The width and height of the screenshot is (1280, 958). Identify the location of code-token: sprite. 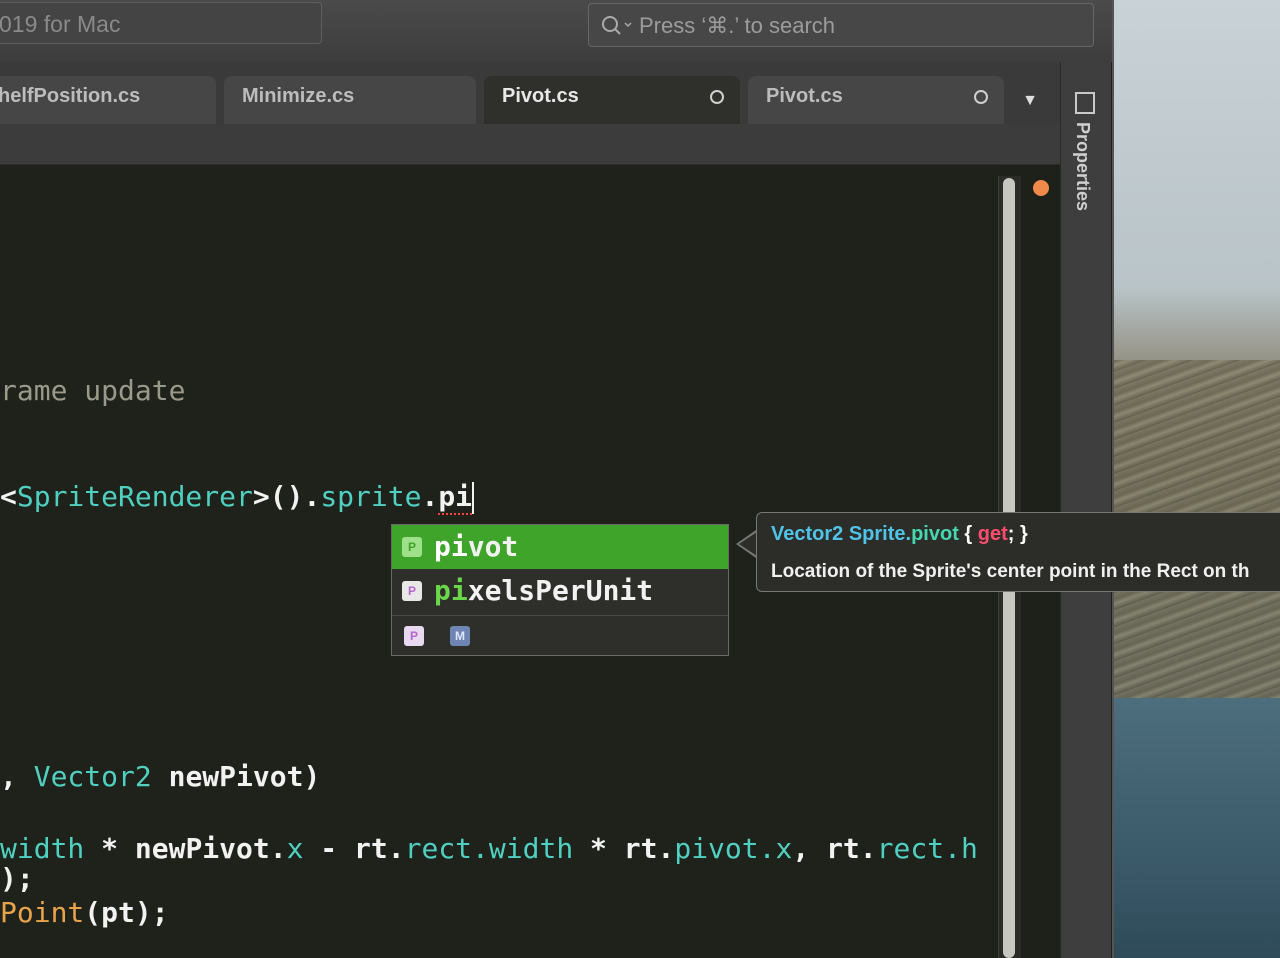
(371, 496).